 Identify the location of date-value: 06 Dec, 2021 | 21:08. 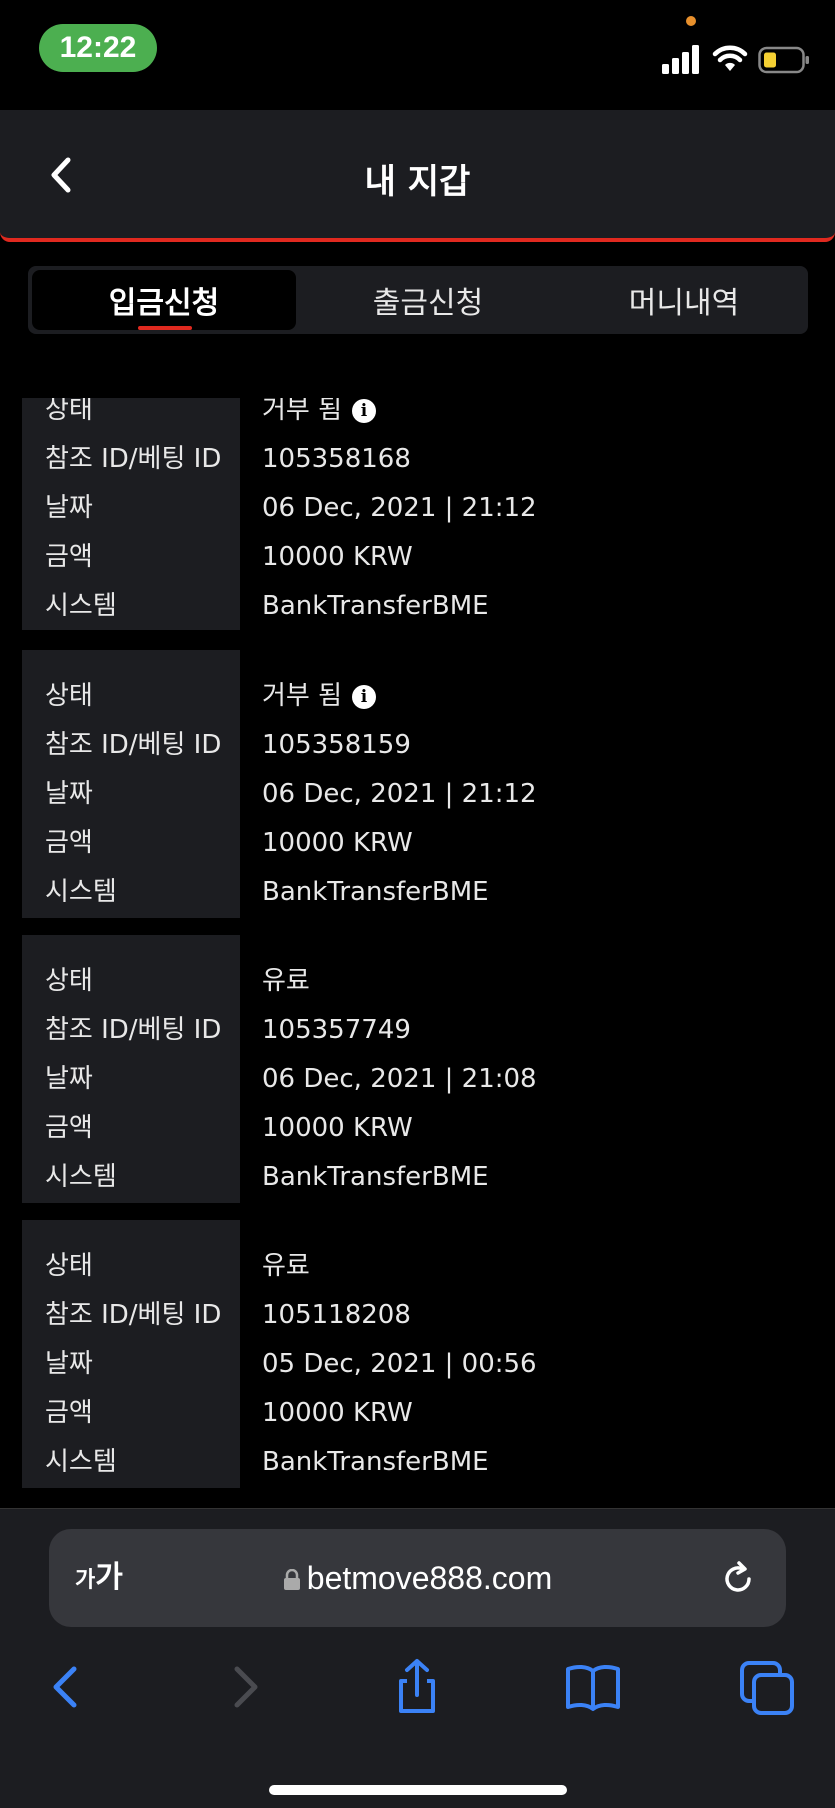
(399, 1079).